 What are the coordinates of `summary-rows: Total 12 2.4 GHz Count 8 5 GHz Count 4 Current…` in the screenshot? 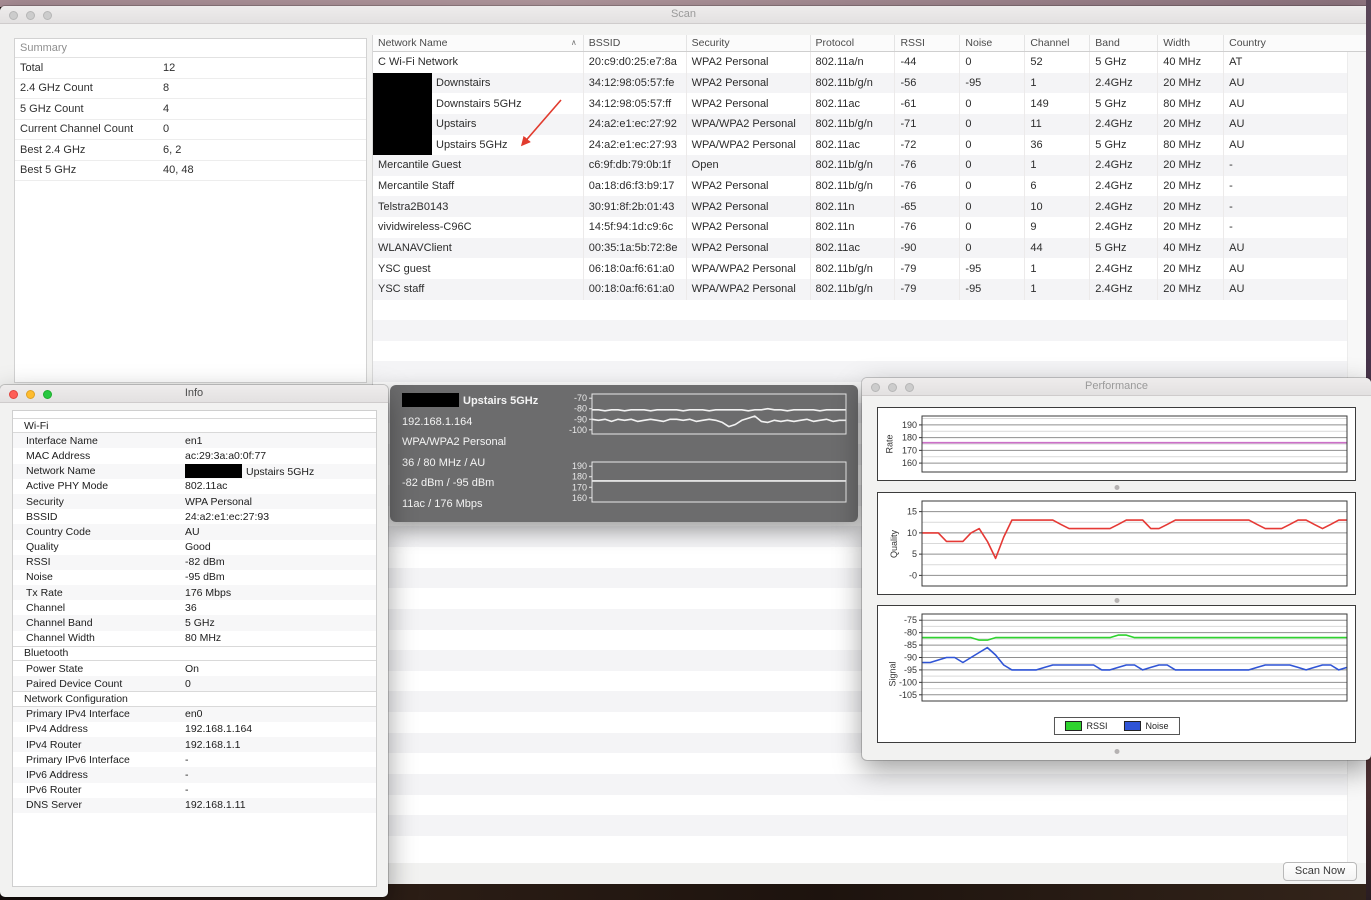 It's located at (190, 119).